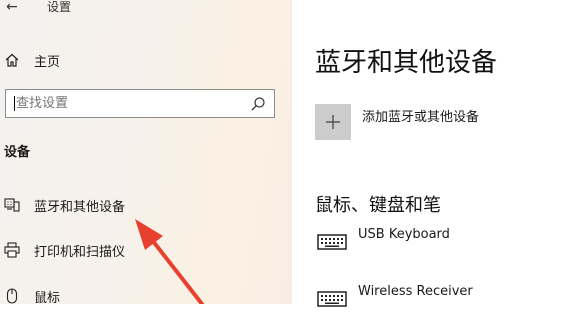 The image size is (569, 324). What do you see at coordinates (12, 60) in the screenshot?
I see `home-icon` at bounding box center [12, 60].